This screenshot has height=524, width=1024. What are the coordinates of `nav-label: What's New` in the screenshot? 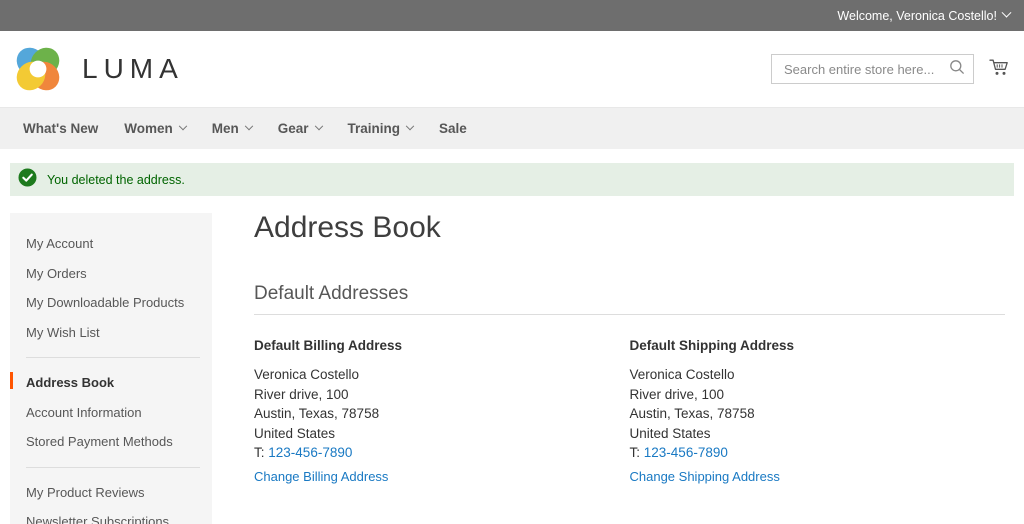 It's located at (61, 128).